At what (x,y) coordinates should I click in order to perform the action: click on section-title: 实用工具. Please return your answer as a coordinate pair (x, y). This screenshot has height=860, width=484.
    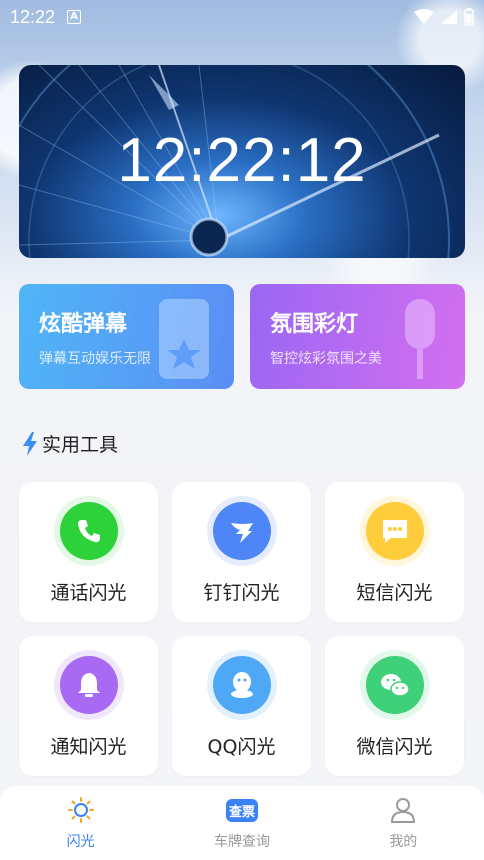
    Looking at the image, I should click on (70, 443).